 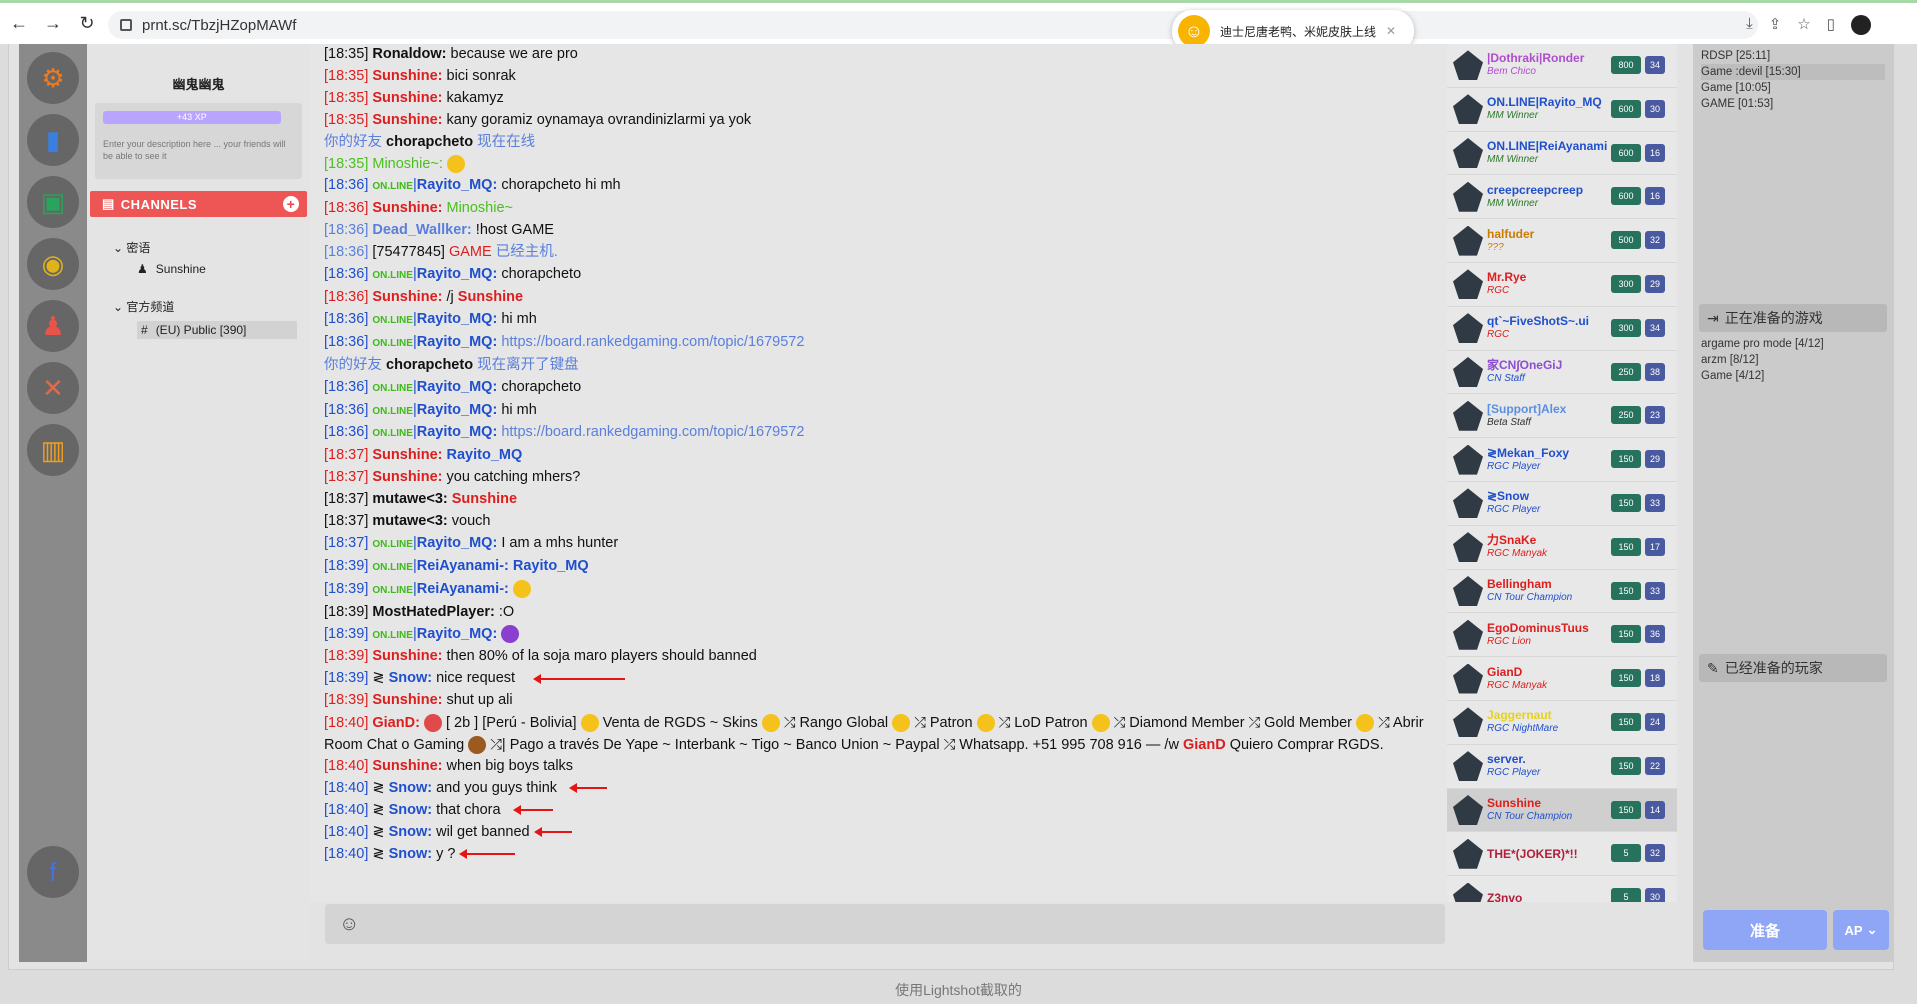 What do you see at coordinates (1562, 460) in the screenshot?
I see `player-row: ≷Mekan_Foxy RGC Player 150 29` at bounding box center [1562, 460].